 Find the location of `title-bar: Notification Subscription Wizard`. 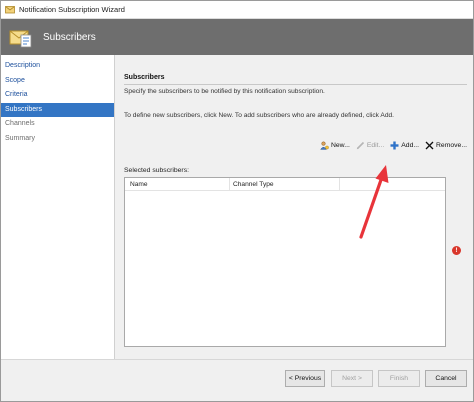

title-bar: Notification Subscription Wizard is located at coordinates (237, 10).